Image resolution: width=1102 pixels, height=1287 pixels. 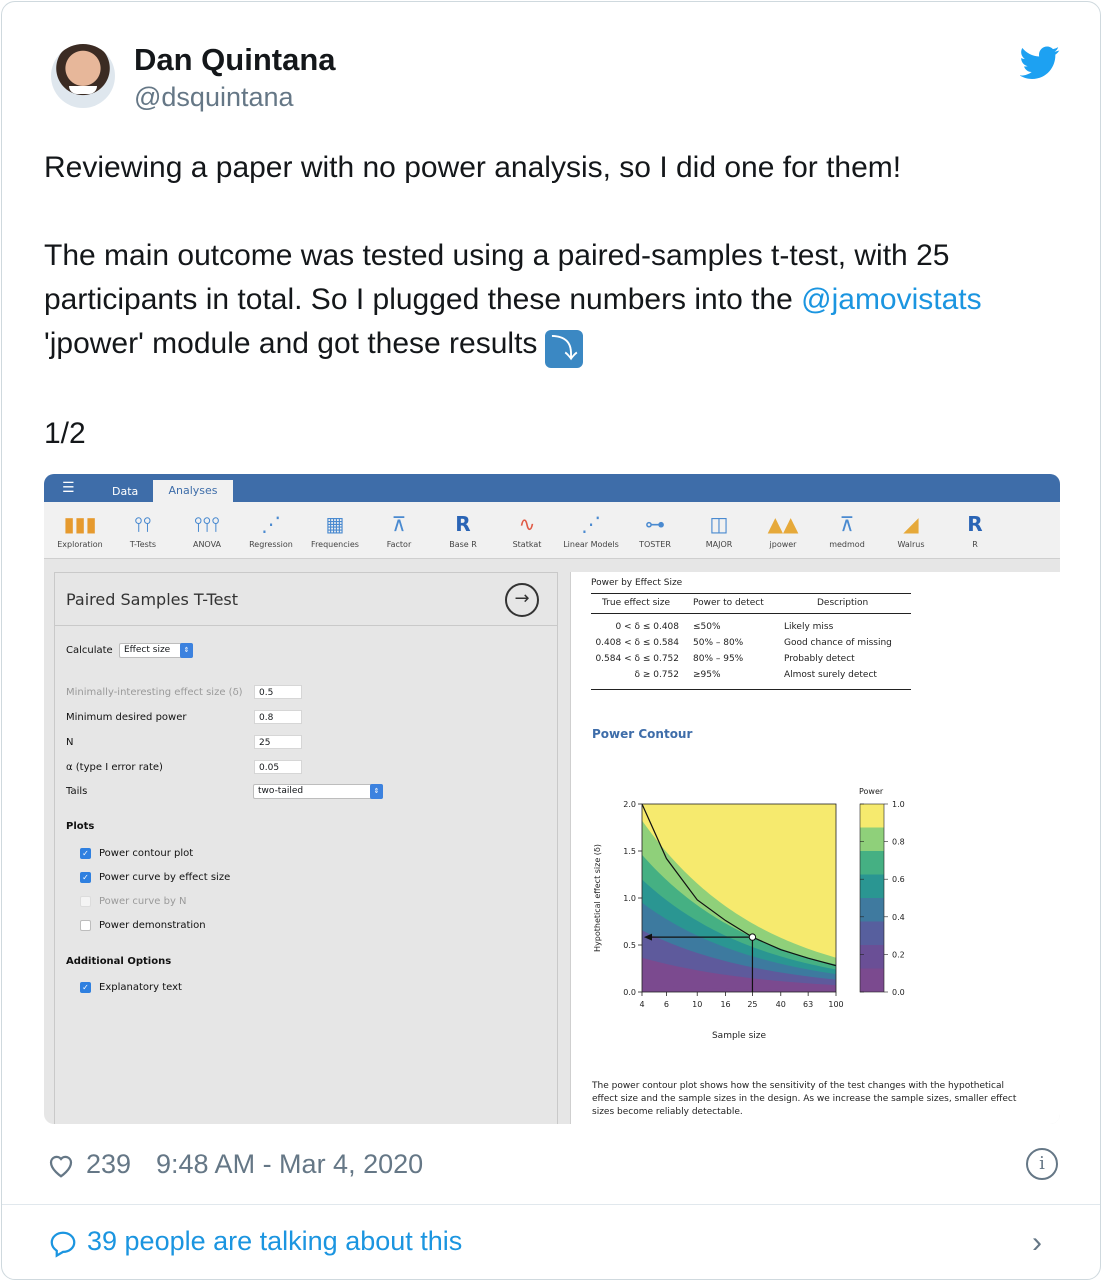 I want to click on ribbon-regression: ⋰ Regression, so click(x=271, y=530).